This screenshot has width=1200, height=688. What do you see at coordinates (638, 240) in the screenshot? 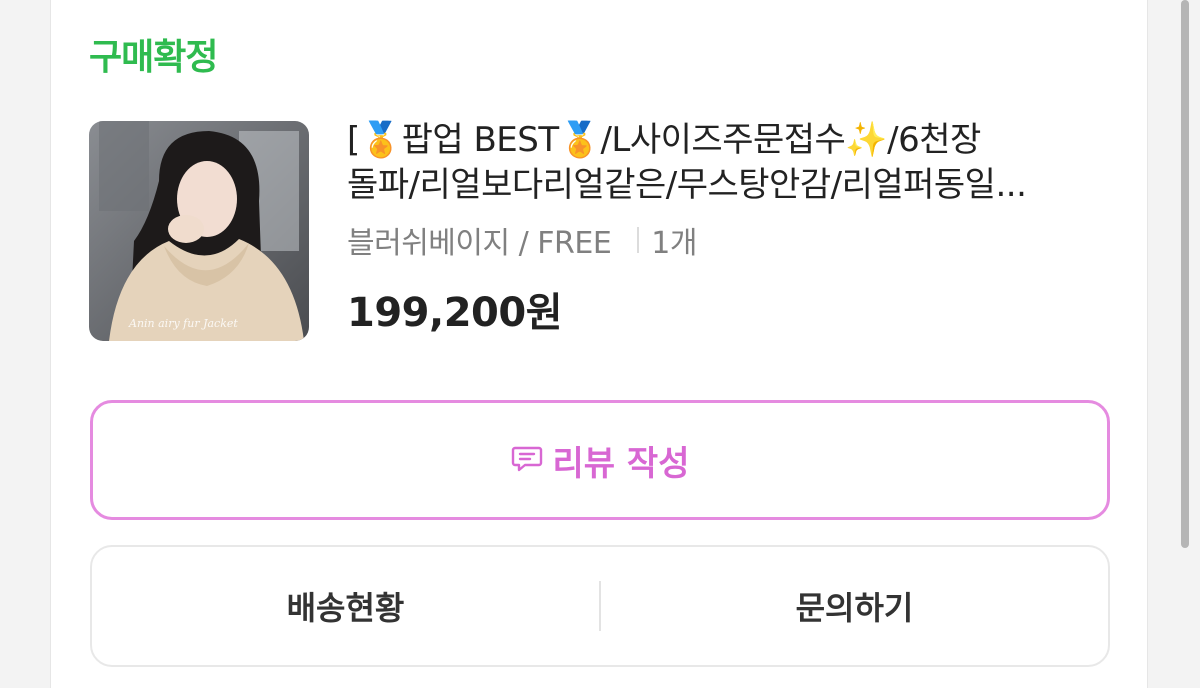
I see `option-divider` at bounding box center [638, 240].